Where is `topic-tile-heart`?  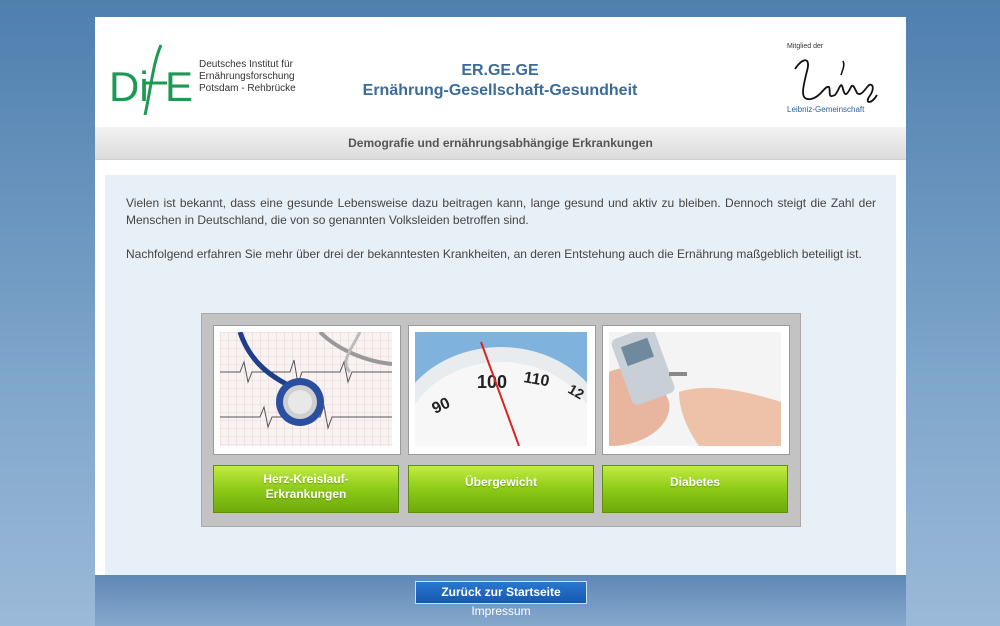
topic-tile-heart is located at coordinates (307, 390).